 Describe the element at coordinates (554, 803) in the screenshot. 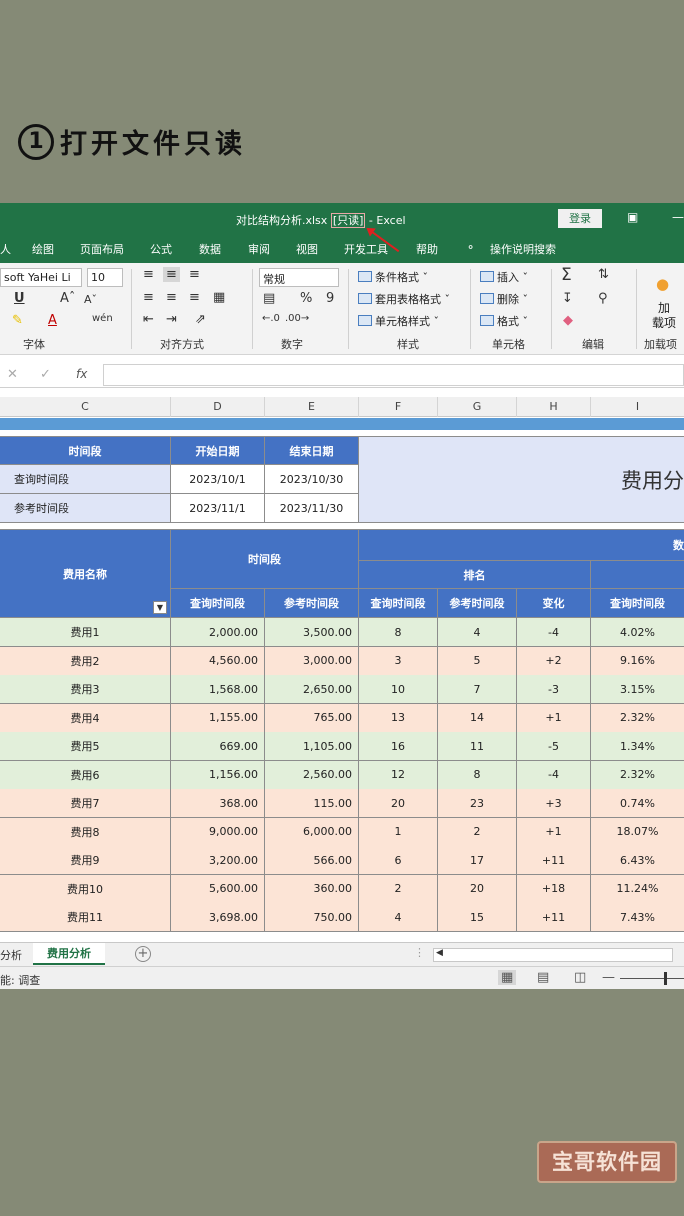

I see `cell-rank-change: +3` at that location.